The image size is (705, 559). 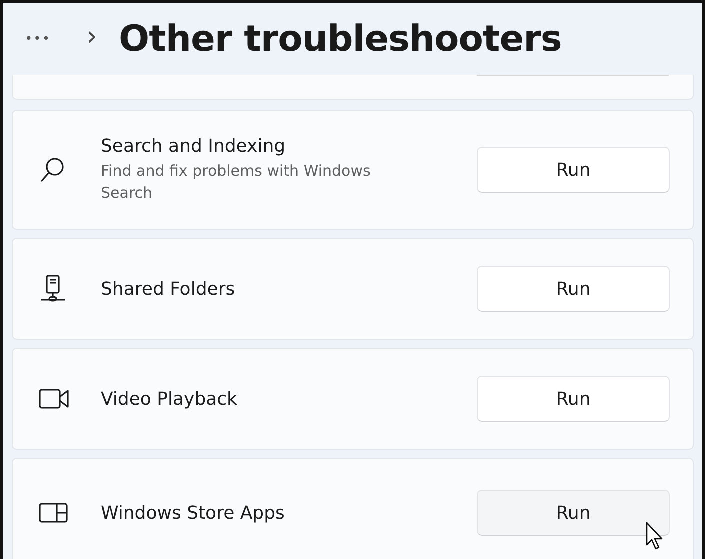 What do you see at coordinates (53, 170) in the screenshot?
I see `search-icon` at bounding box center [53, 170].